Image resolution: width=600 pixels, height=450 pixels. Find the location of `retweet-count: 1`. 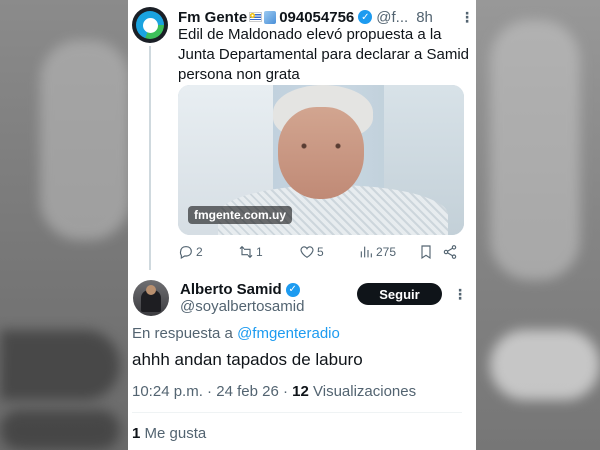

retweet-count: 1 is located at coordinates (259, 252).